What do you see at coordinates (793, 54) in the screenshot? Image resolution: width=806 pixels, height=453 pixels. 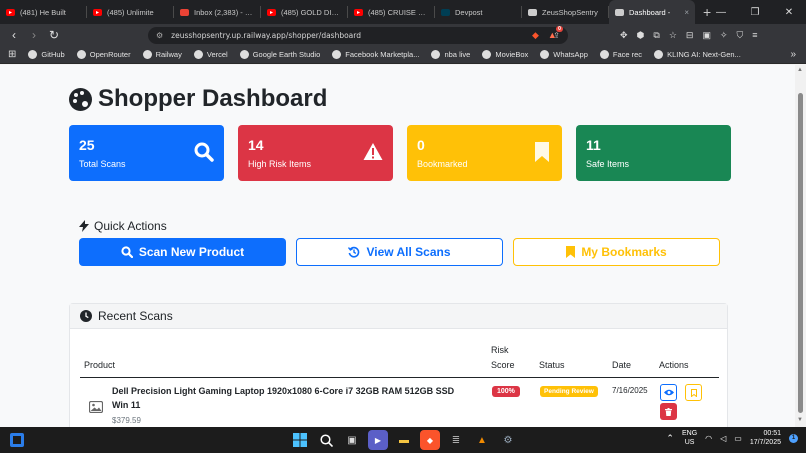 I see `more-bookmarks-icon: »` at bounding box center [793, 54].